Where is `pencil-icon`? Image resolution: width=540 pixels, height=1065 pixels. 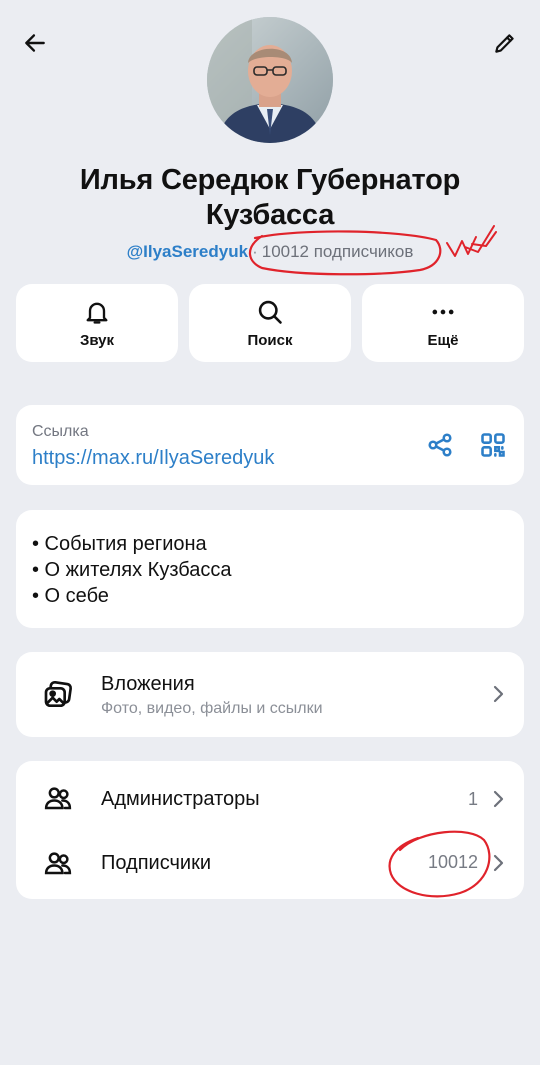
pencil-icon is located at coordinates (504, 43).